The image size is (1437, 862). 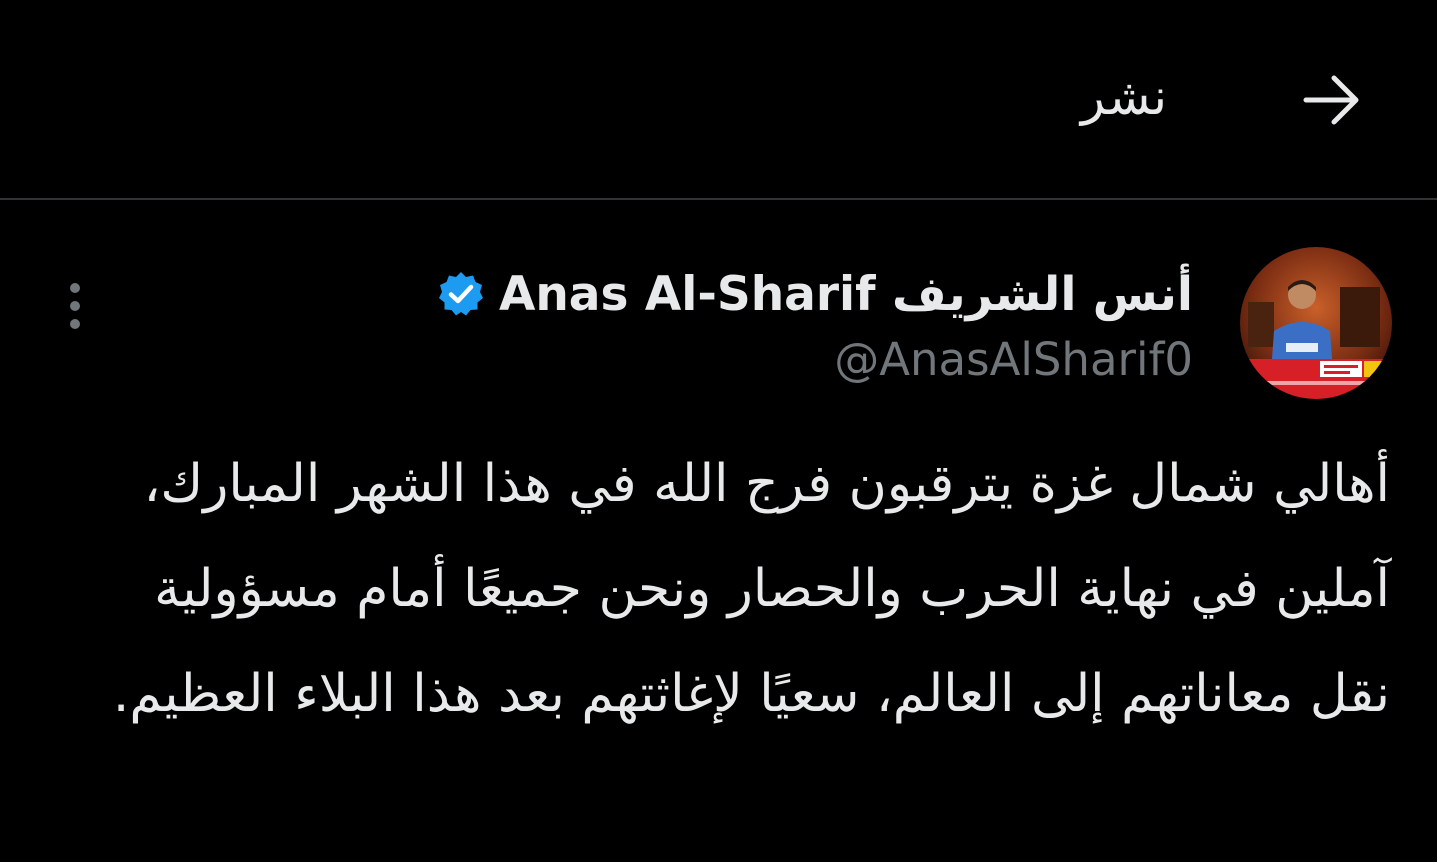 I want to click on avatar, so click(x=1316, y=323).